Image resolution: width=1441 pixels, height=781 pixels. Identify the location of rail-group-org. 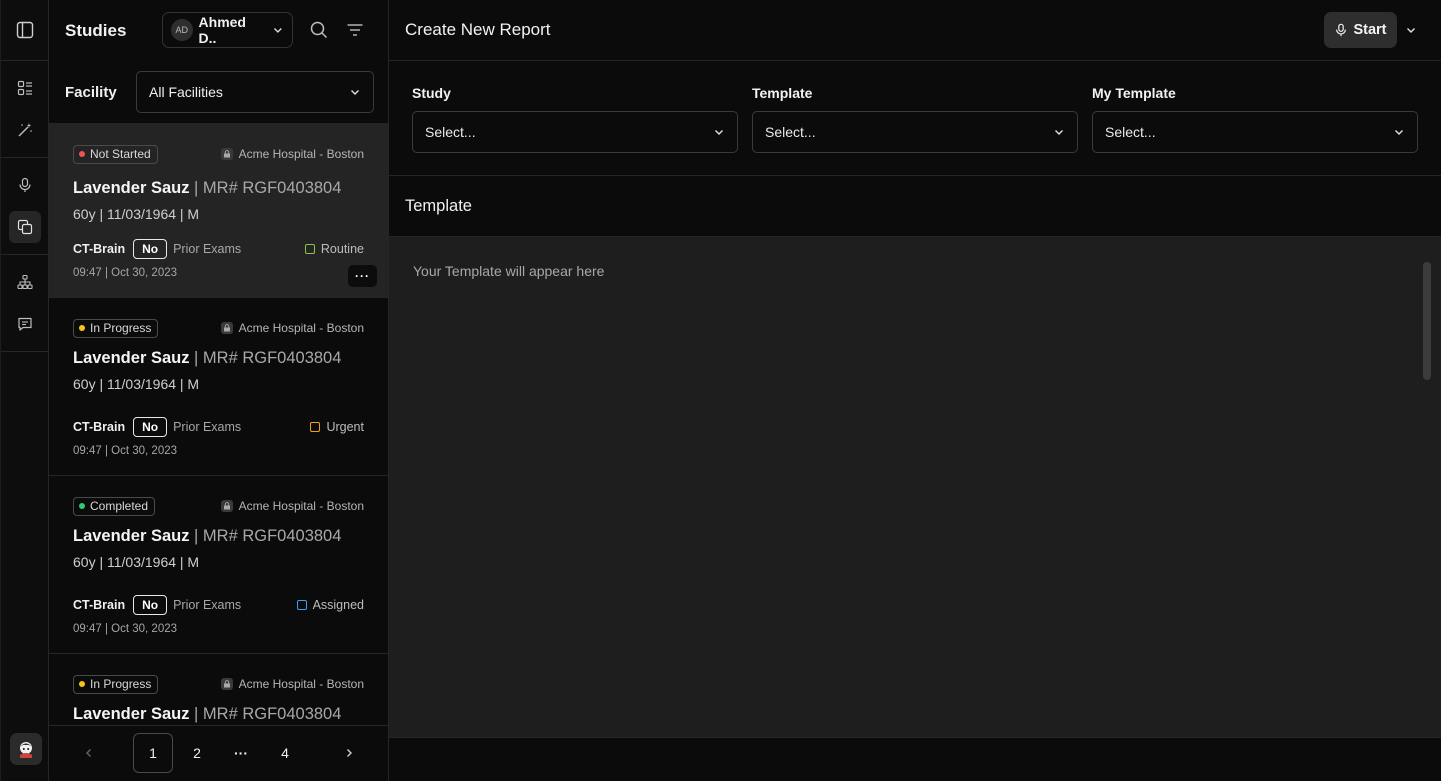
(24, 303).